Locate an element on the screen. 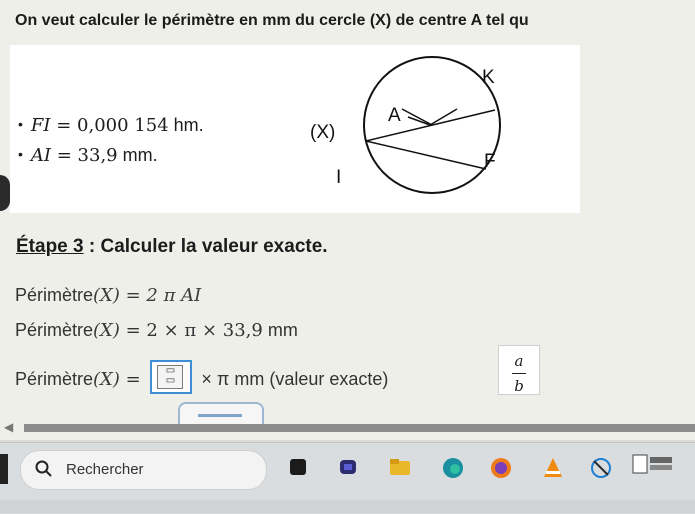  chord-if is located at coordinates (430, 125).